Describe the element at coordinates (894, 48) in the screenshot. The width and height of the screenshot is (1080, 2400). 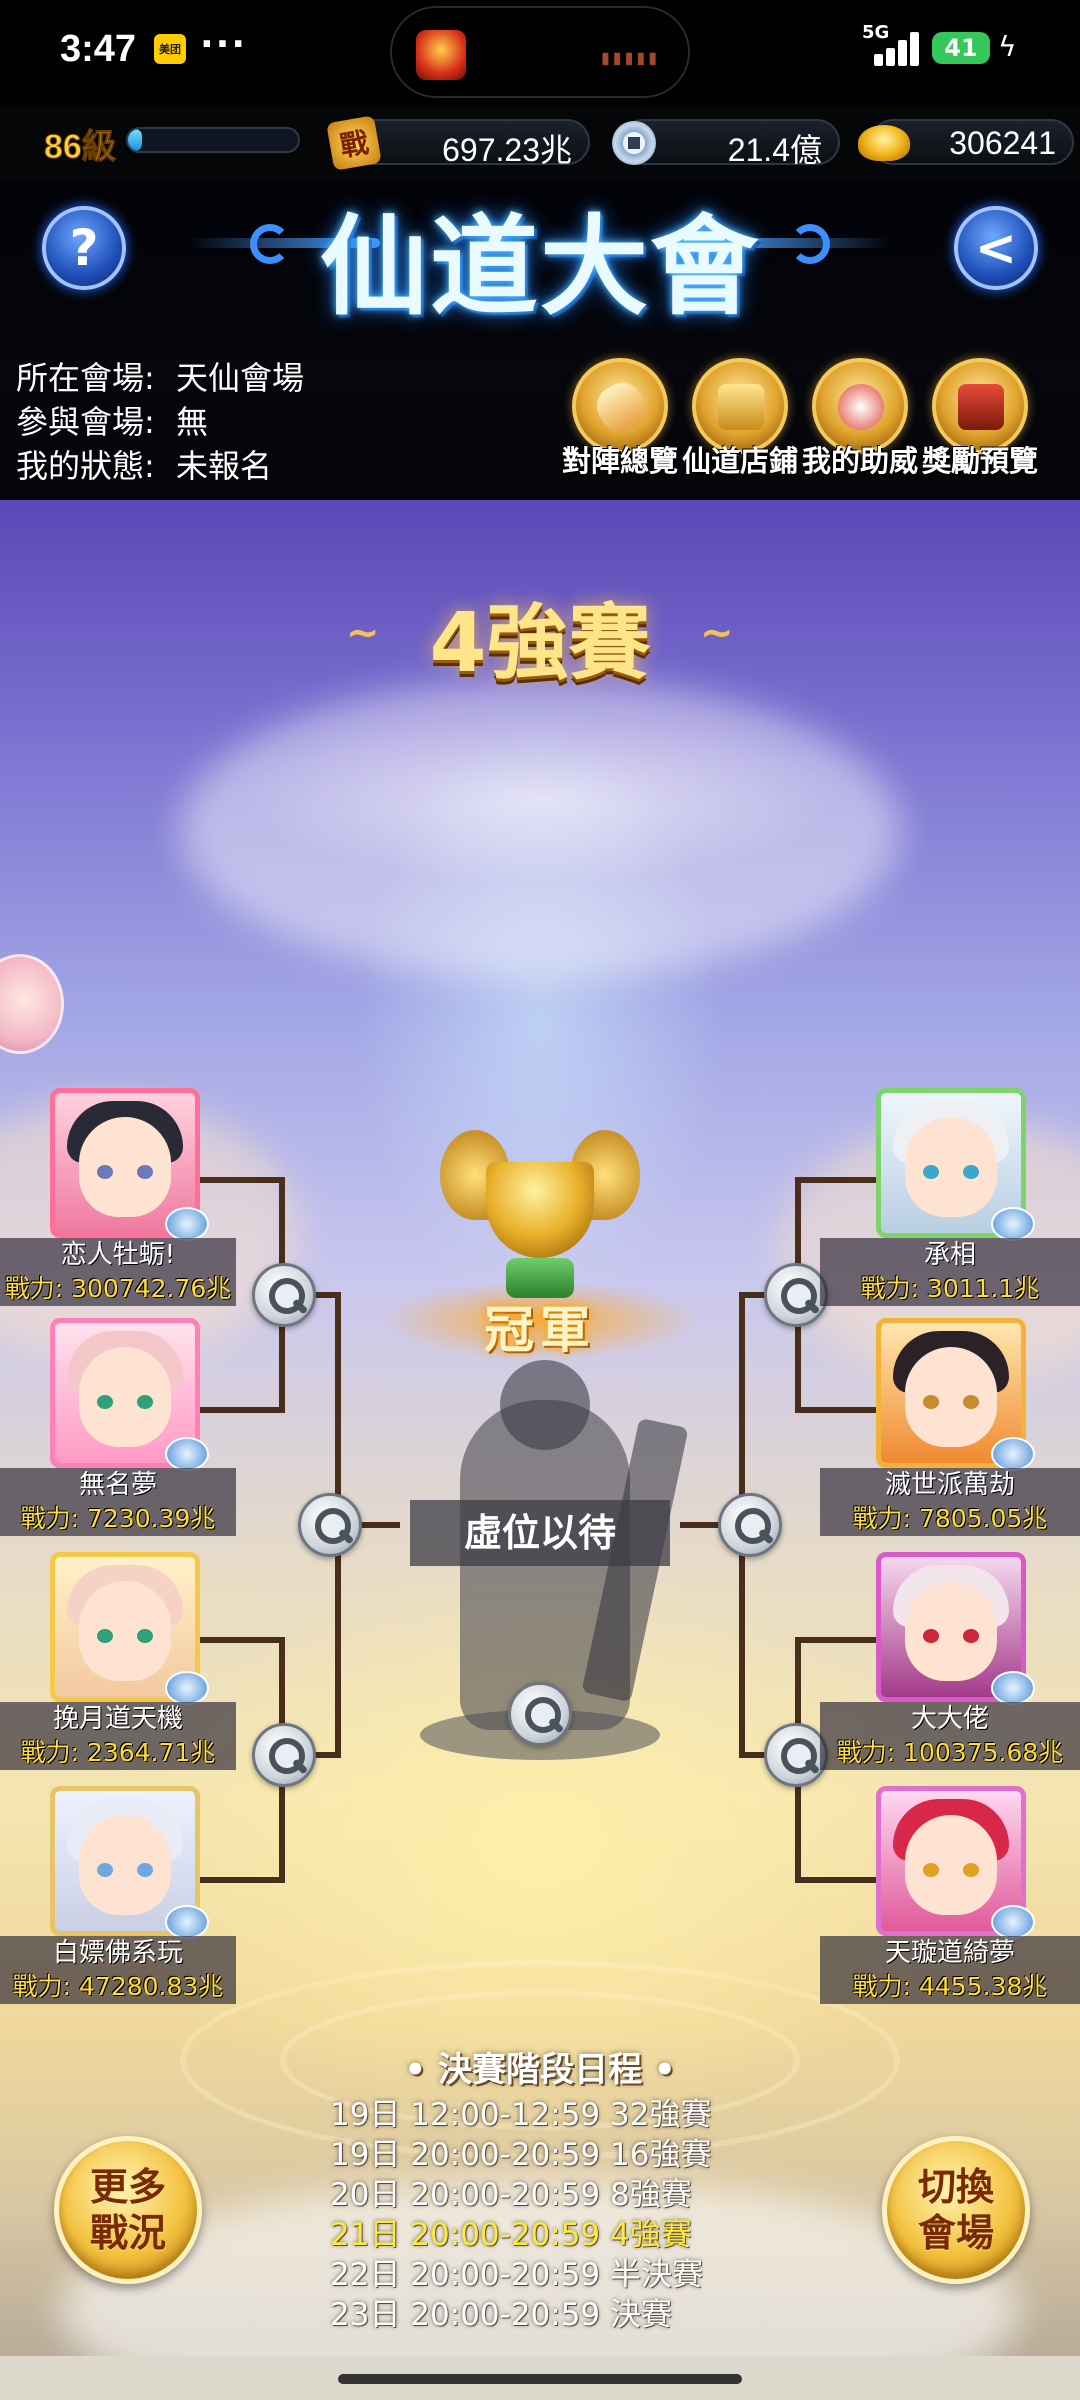
I see `signal-bars-icon` at that location.